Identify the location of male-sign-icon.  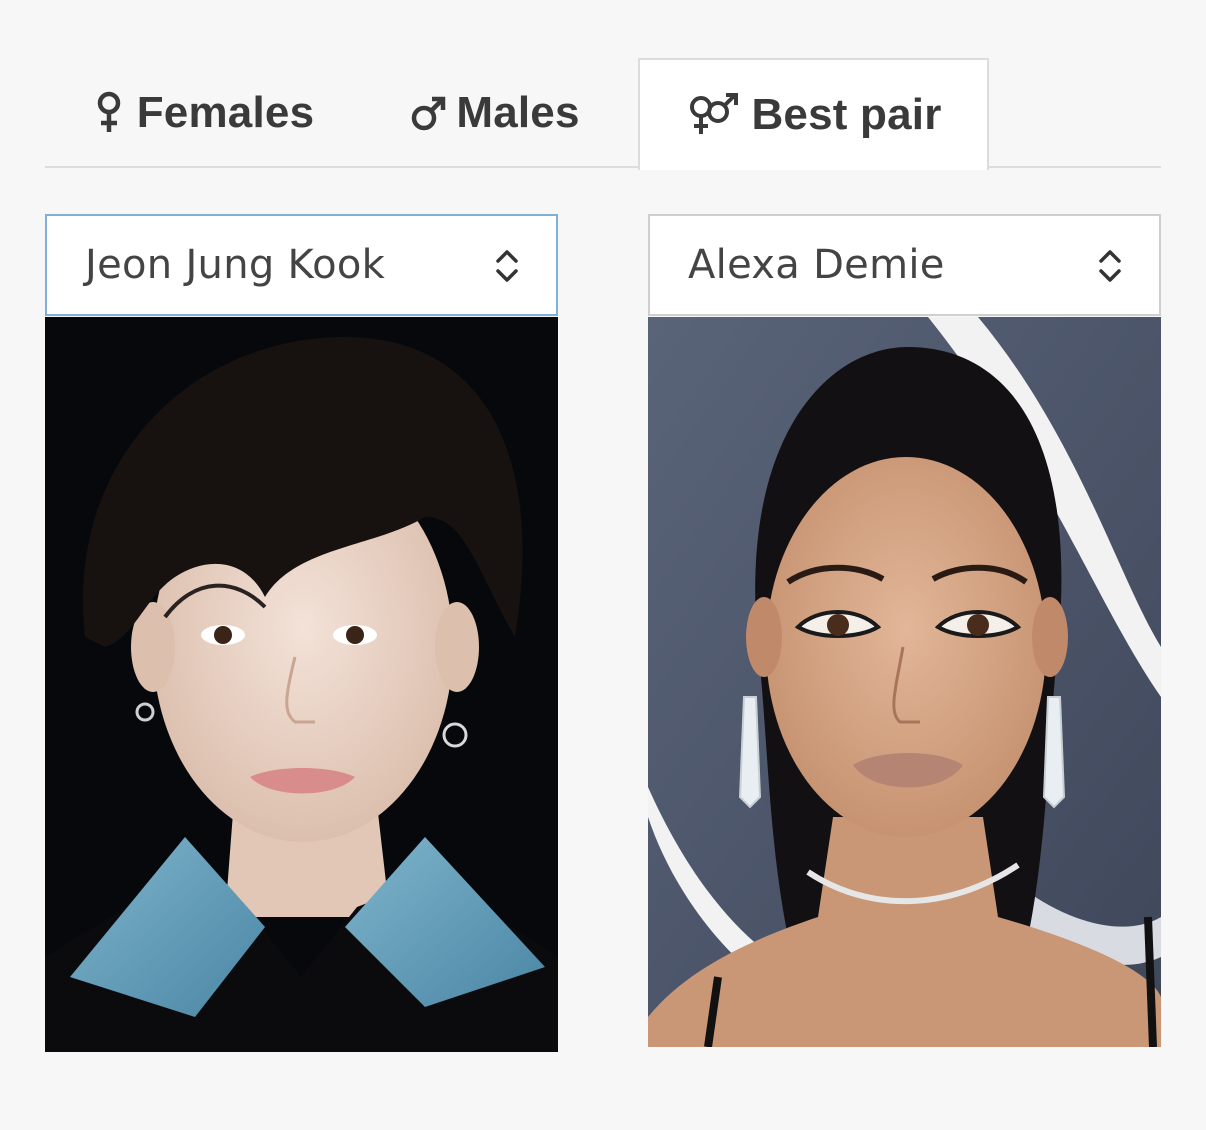
(429, 113).